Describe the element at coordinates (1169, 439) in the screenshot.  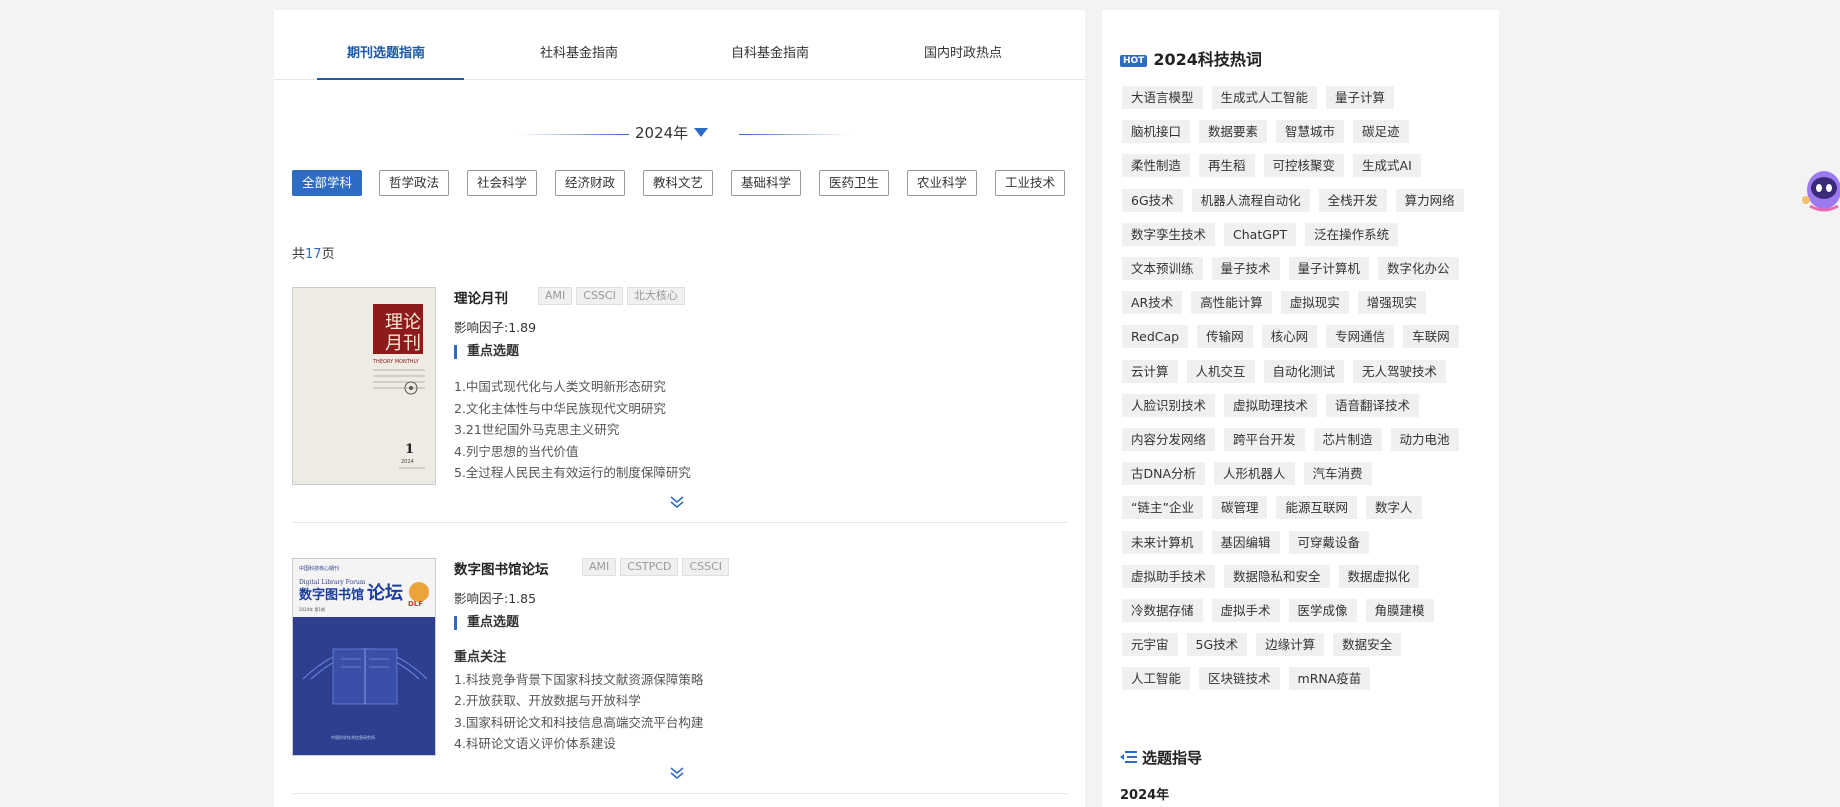
I see `keyword-tag: 内容分发网络` at that location.